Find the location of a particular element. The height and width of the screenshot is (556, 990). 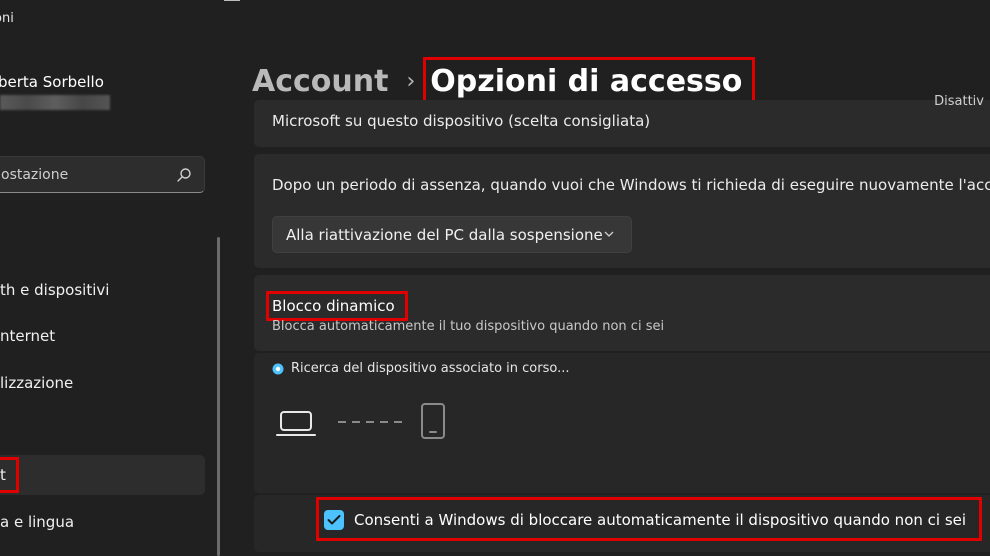

sidebar-item-account: t is located at coordinates (102, 475).